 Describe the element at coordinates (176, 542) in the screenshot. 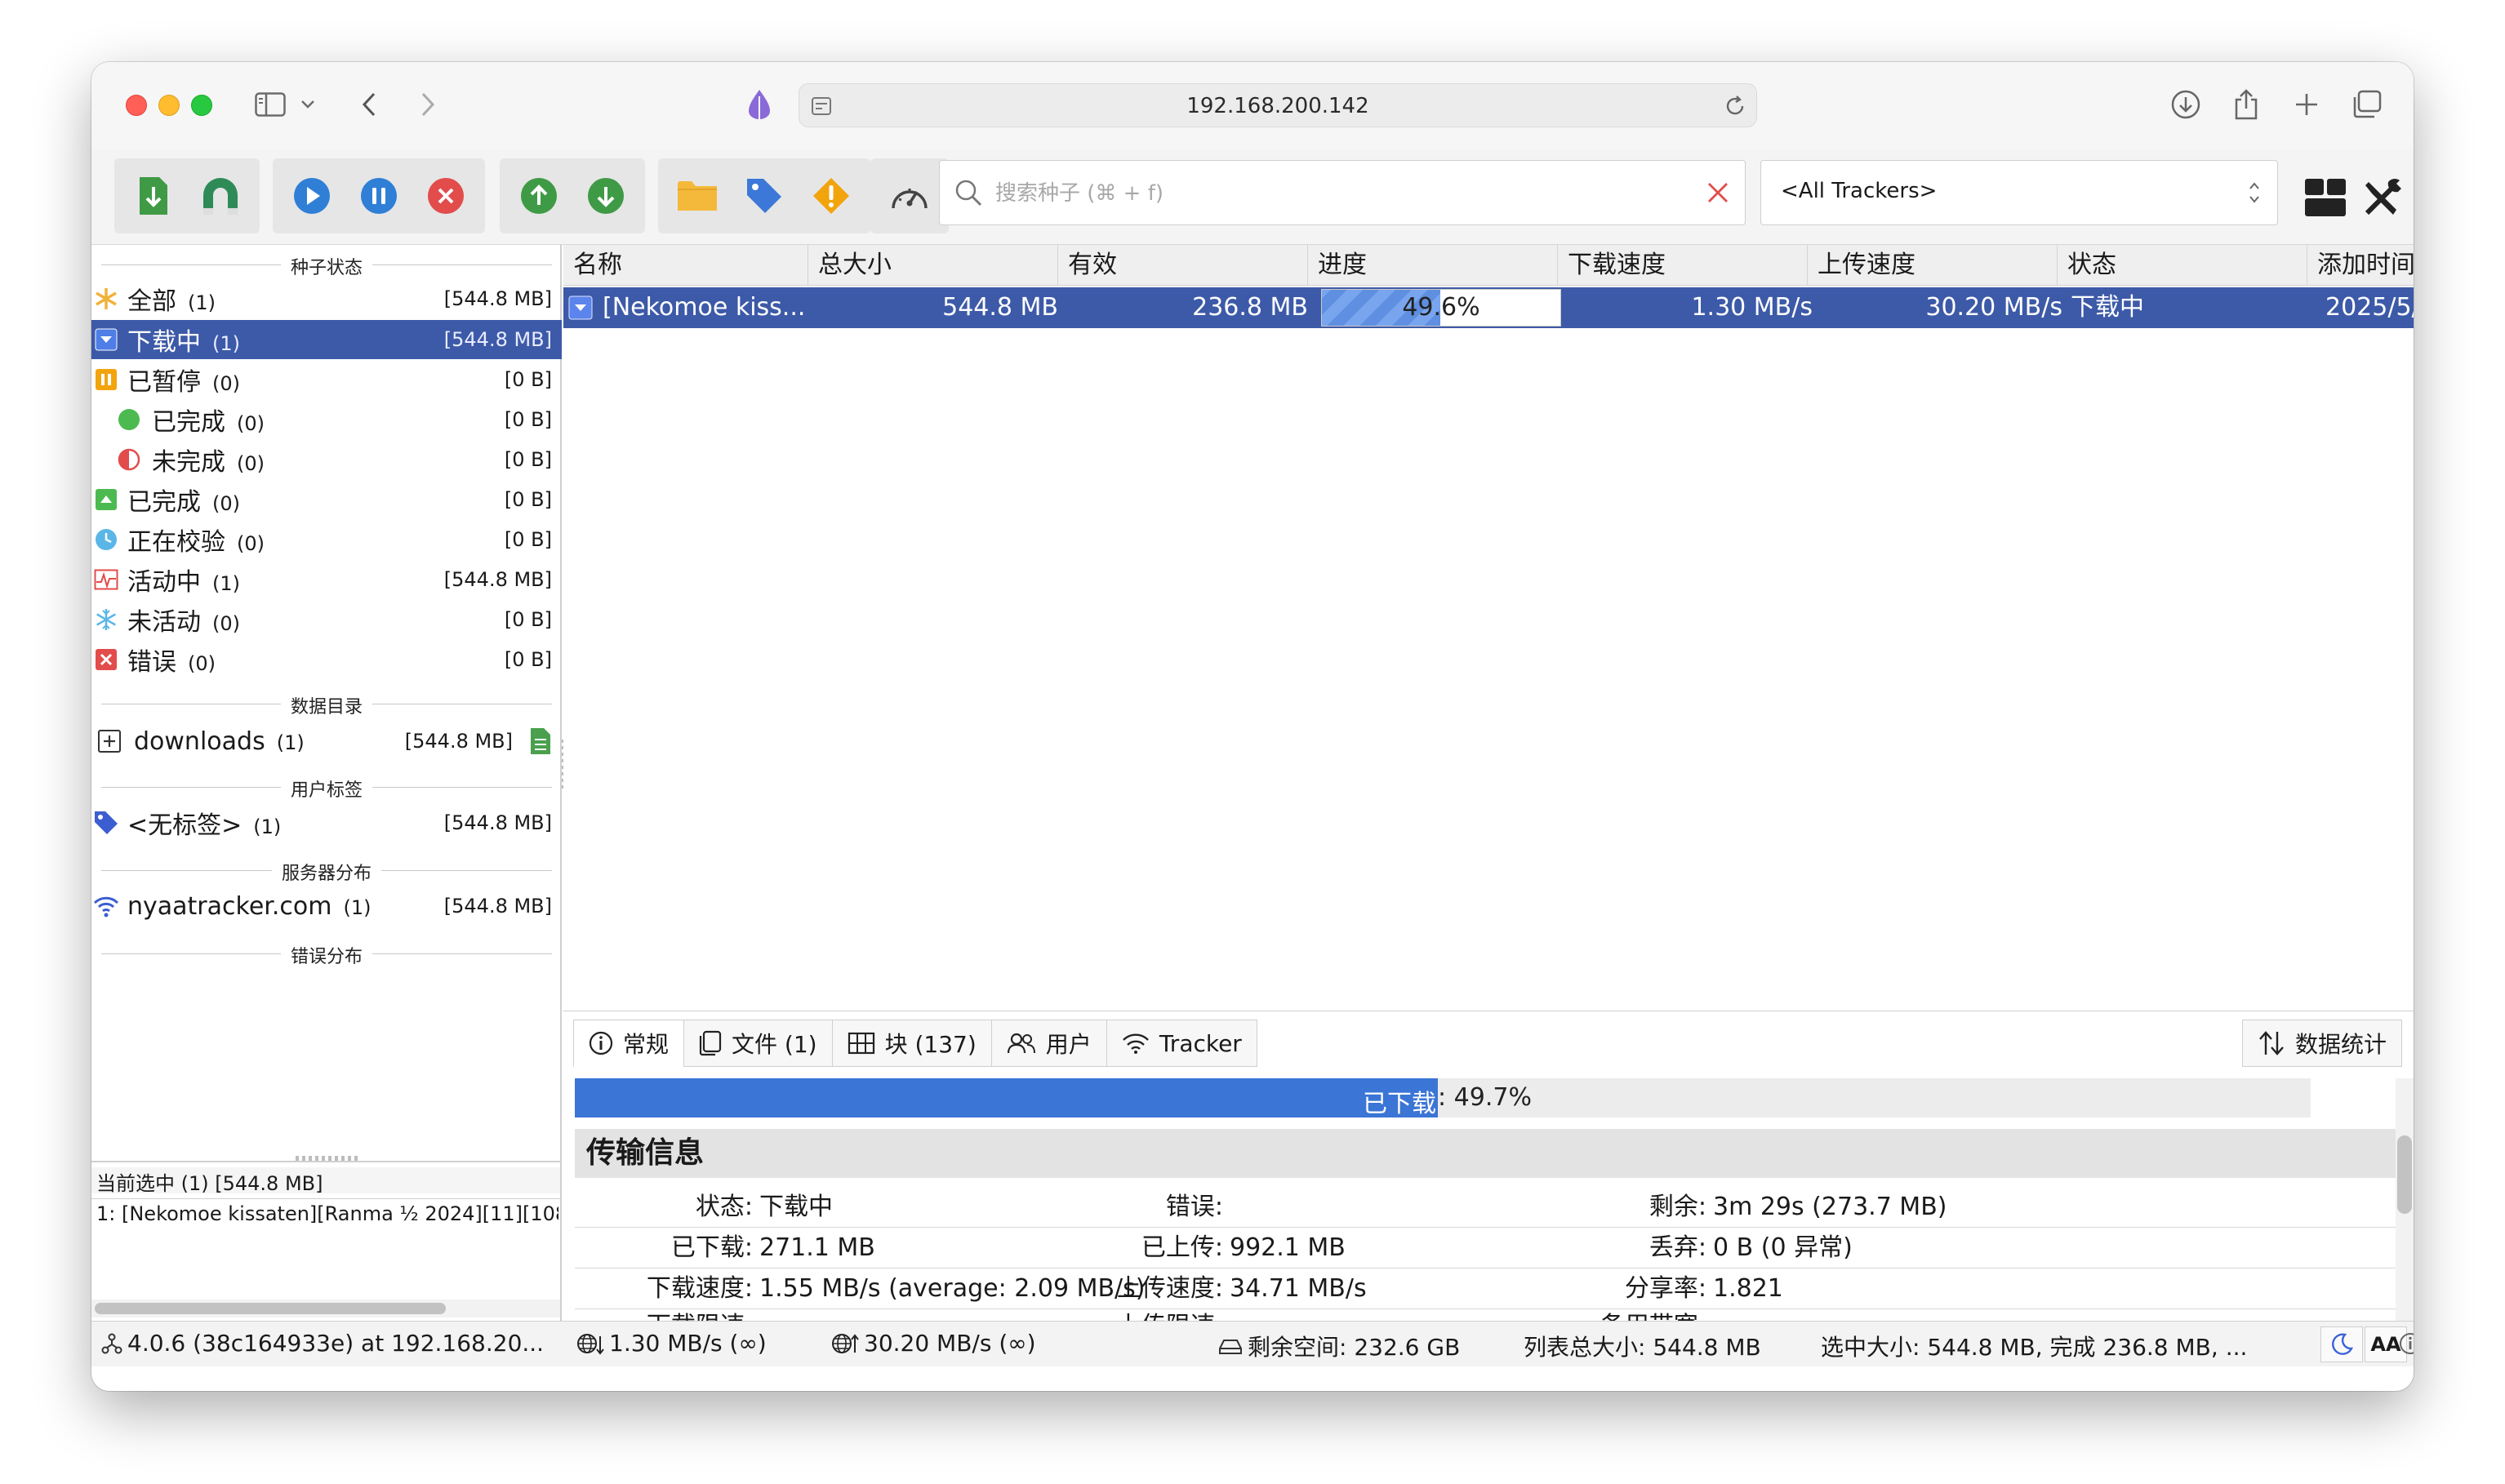

I see `filter-label: 正在校验` at that location.